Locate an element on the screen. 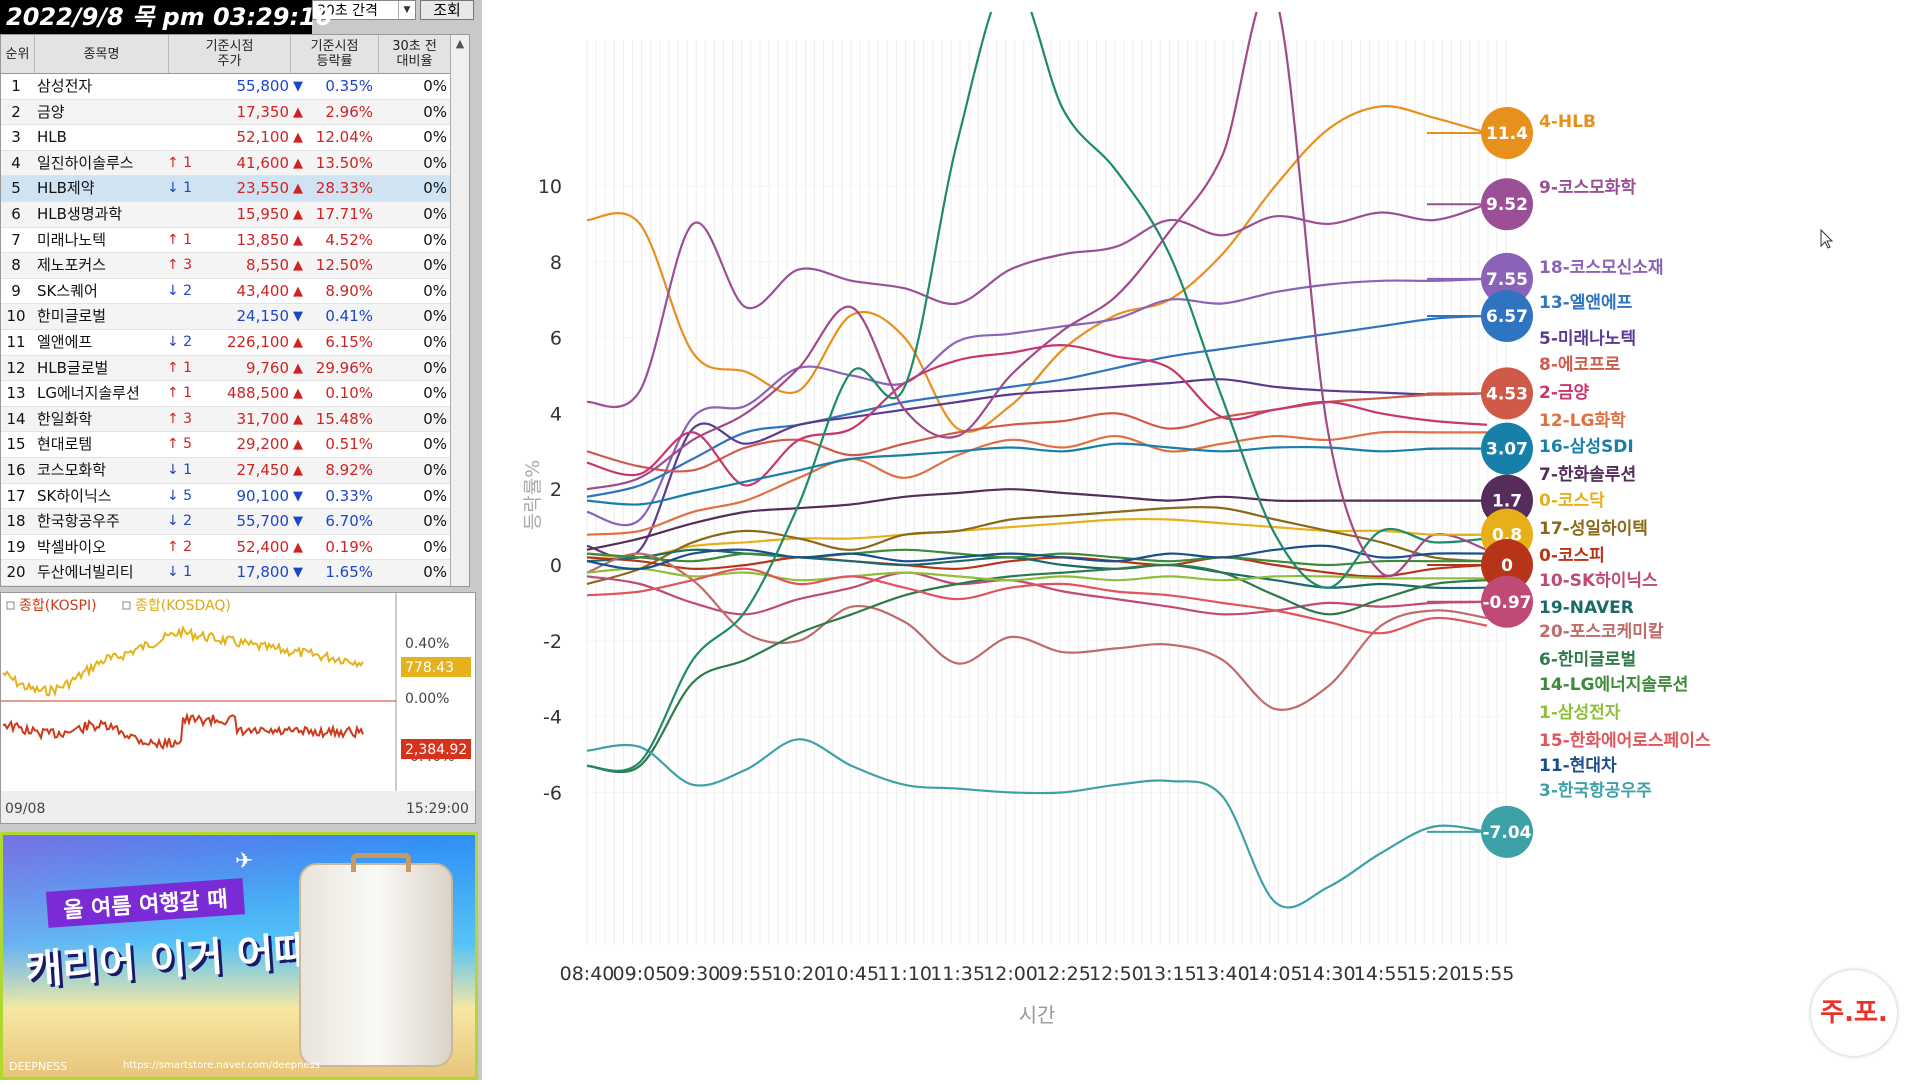 This screenshot has width=1907, height=1084. mini-bg is located at coordinates (238, 708).